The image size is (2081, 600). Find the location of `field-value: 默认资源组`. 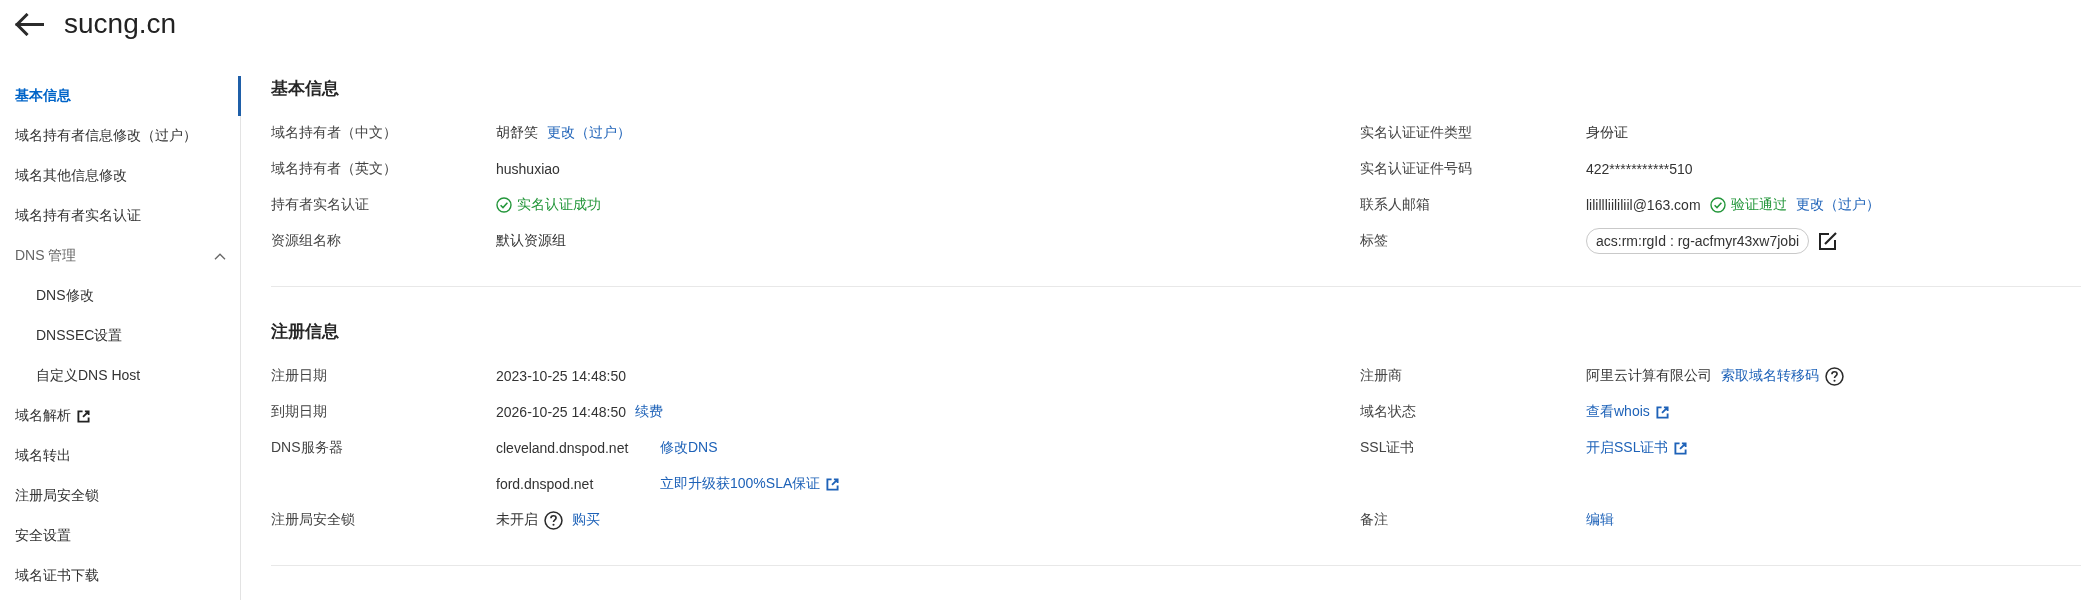

field-value: 默认资源组 is located at coordinates (531, 241).